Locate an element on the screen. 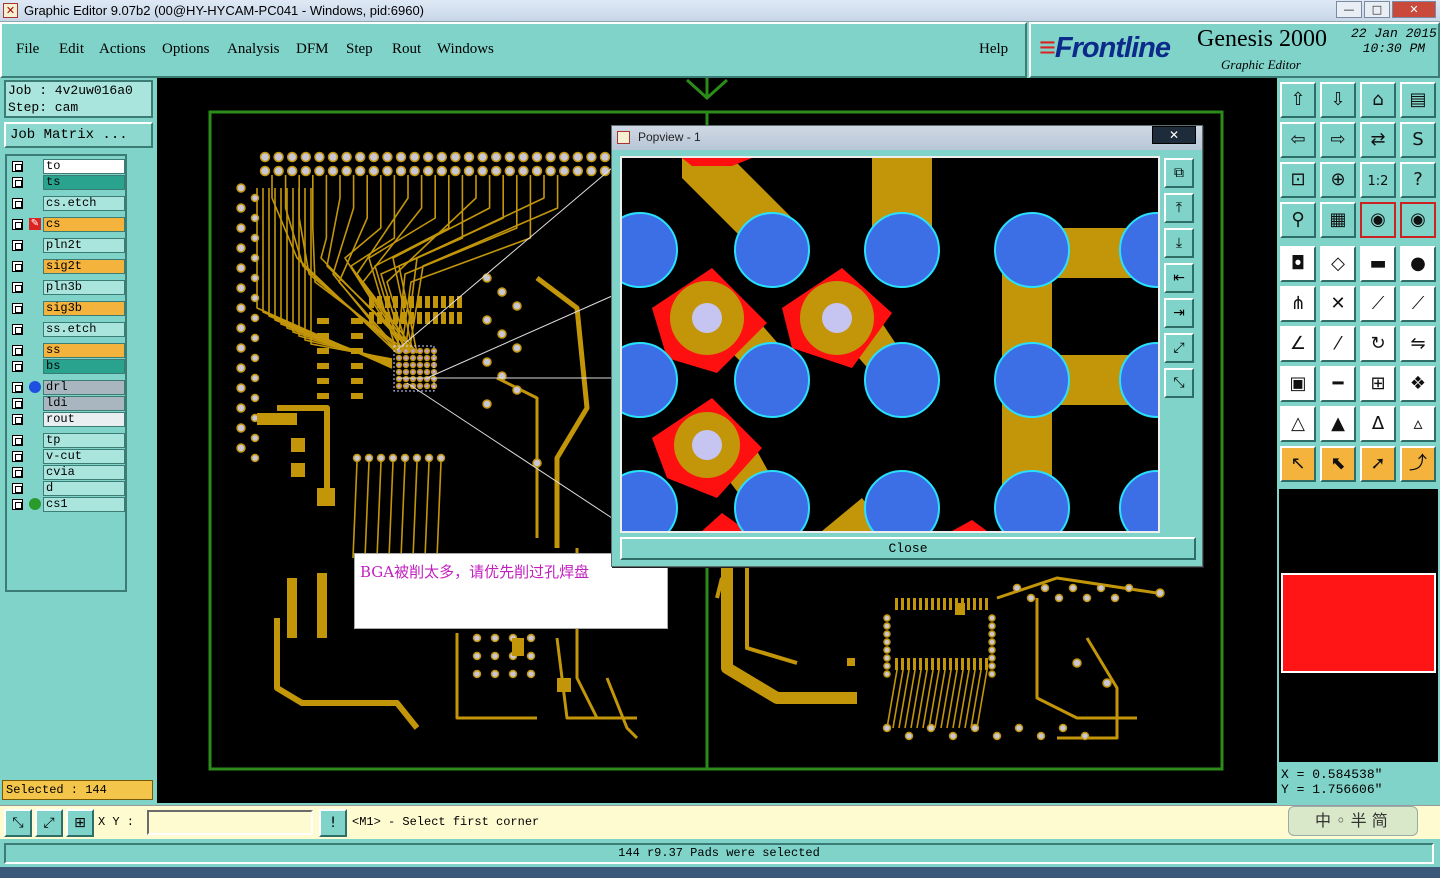  zoom-tool-button: ⤡ is located at coordinates (18, 823).